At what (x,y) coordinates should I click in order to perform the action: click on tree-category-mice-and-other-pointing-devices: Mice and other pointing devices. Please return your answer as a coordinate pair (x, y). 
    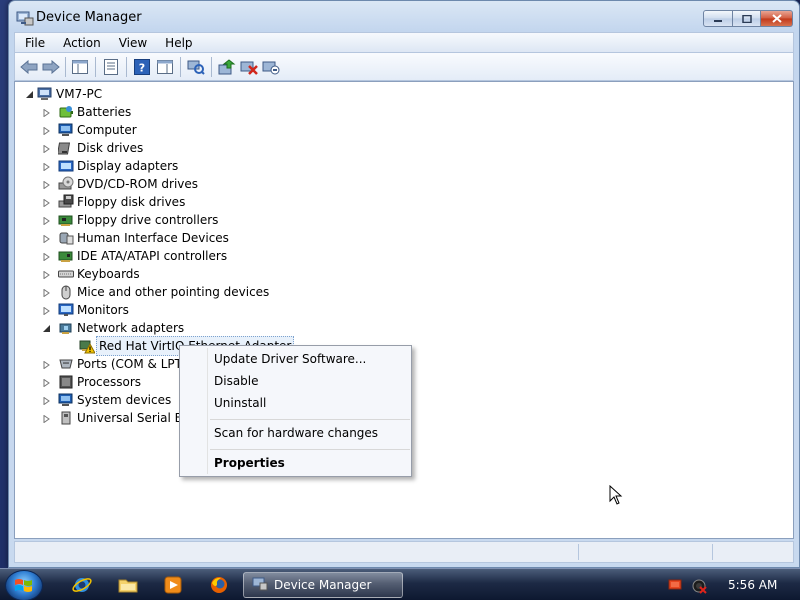
    Looking at the image, I should click on (155, 292).